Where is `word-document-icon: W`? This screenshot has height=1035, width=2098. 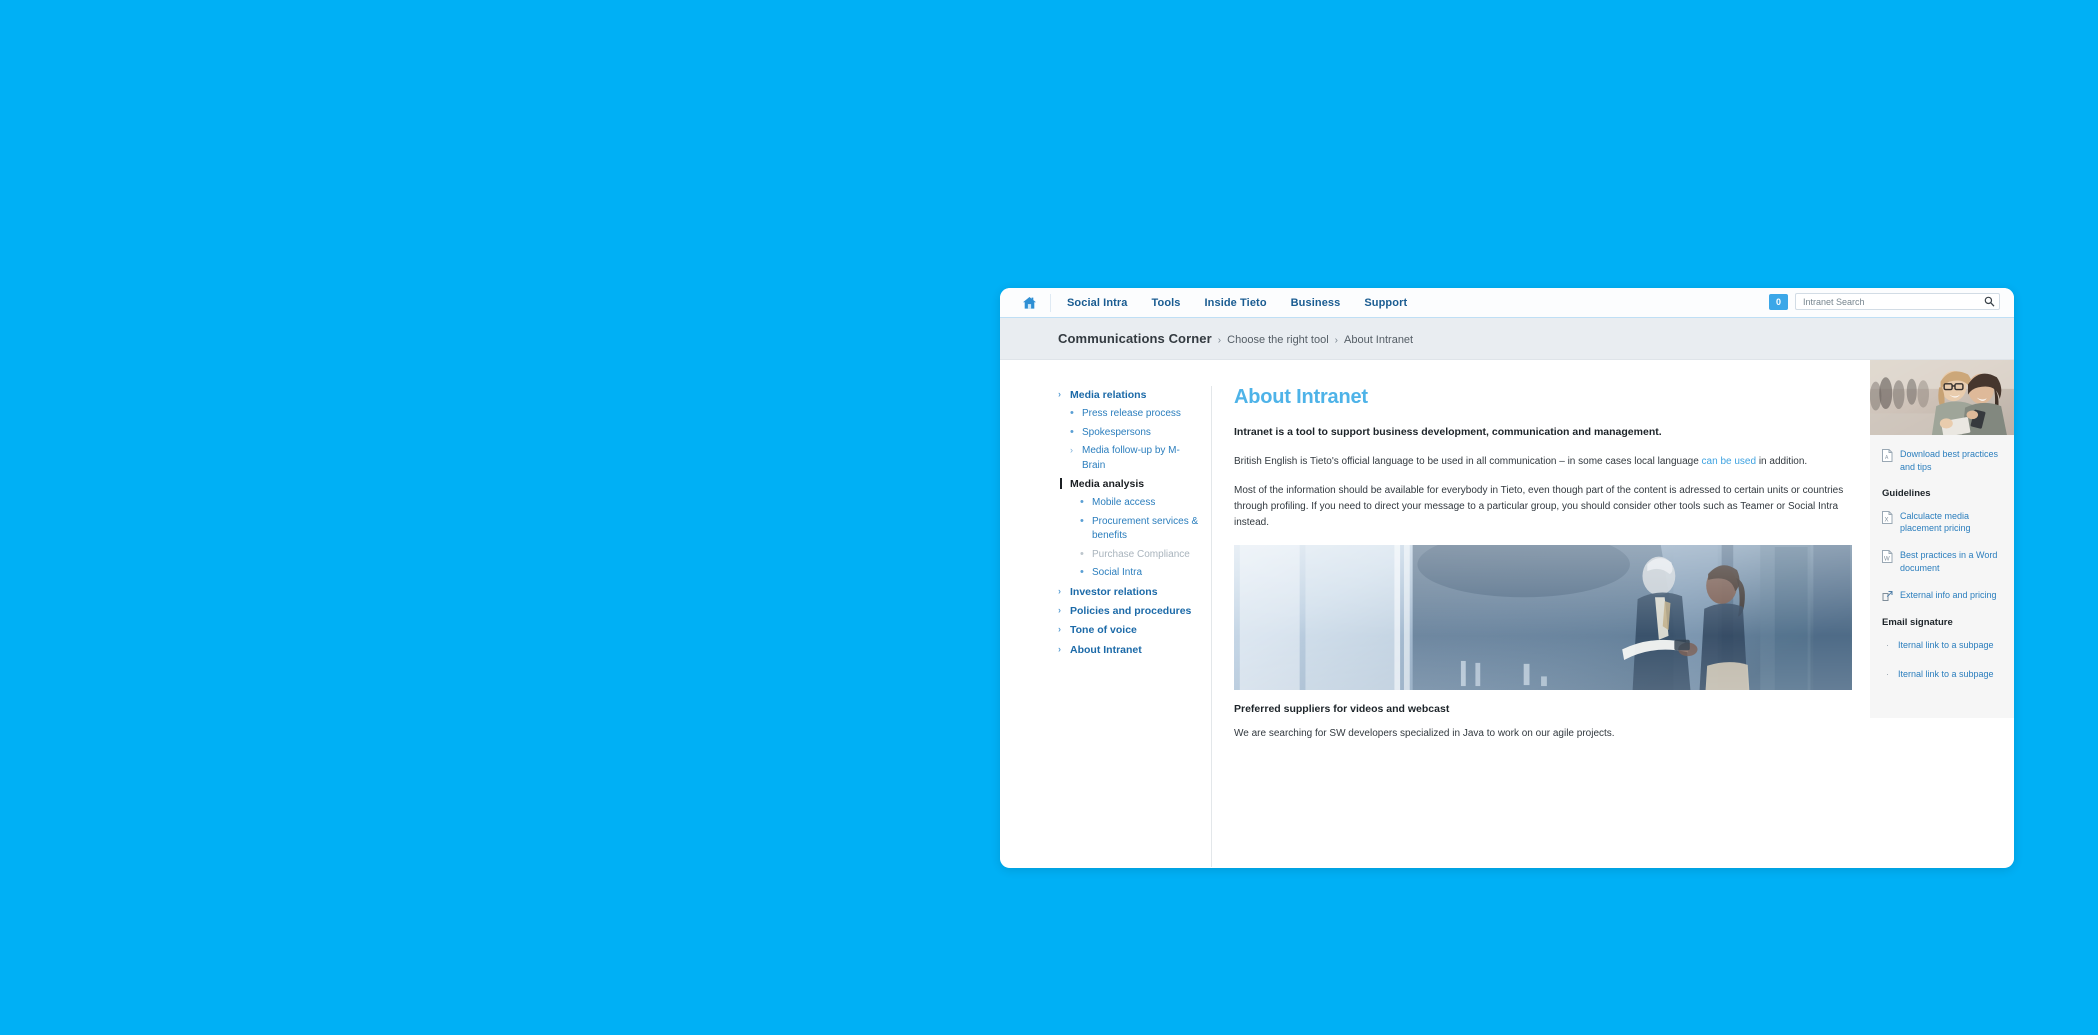
word-document-icon: W is located at coordinates (1887, 557).